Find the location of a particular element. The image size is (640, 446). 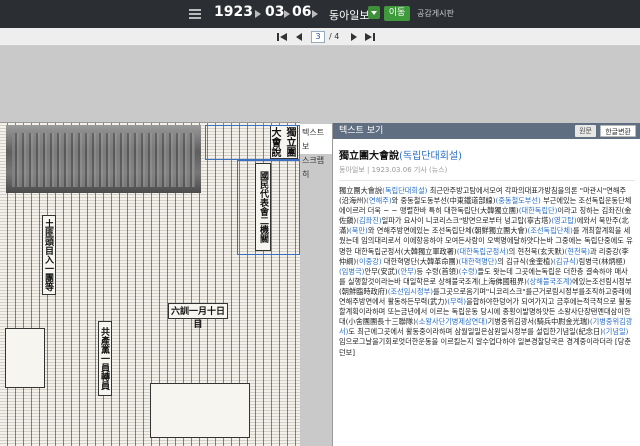

day-value: 06 is located at coordinates (301, 12).